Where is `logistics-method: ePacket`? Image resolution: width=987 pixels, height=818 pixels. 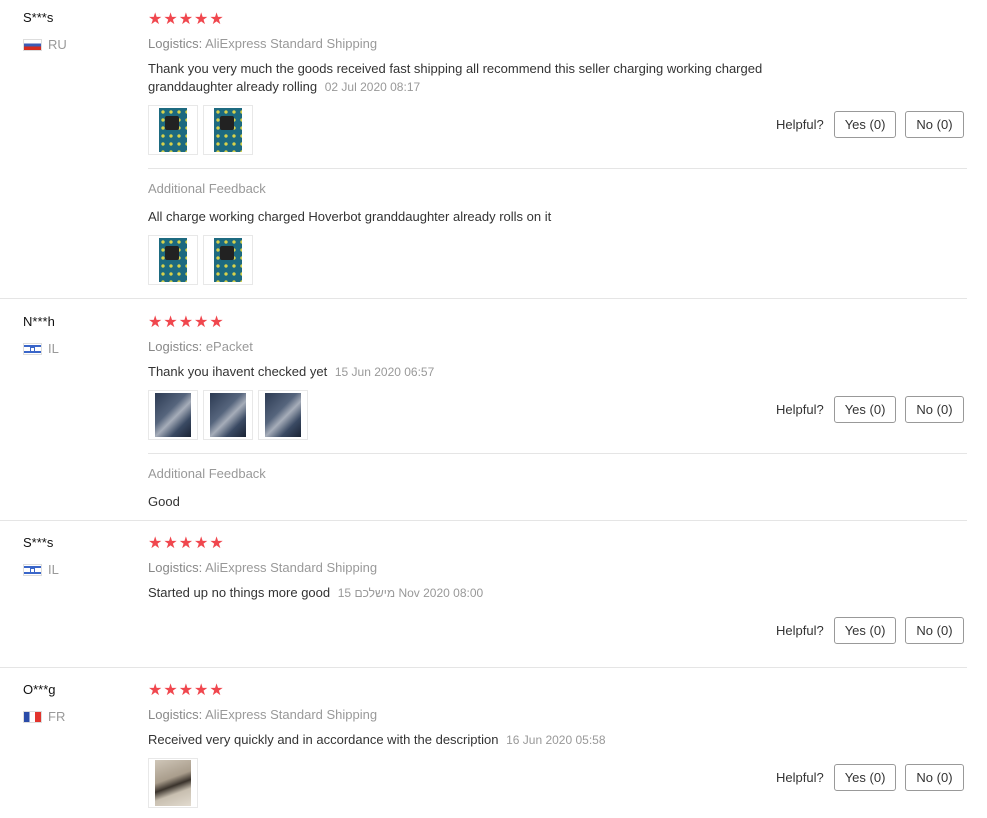 logistics-method: ePacket is located at coordinates (229, 346).